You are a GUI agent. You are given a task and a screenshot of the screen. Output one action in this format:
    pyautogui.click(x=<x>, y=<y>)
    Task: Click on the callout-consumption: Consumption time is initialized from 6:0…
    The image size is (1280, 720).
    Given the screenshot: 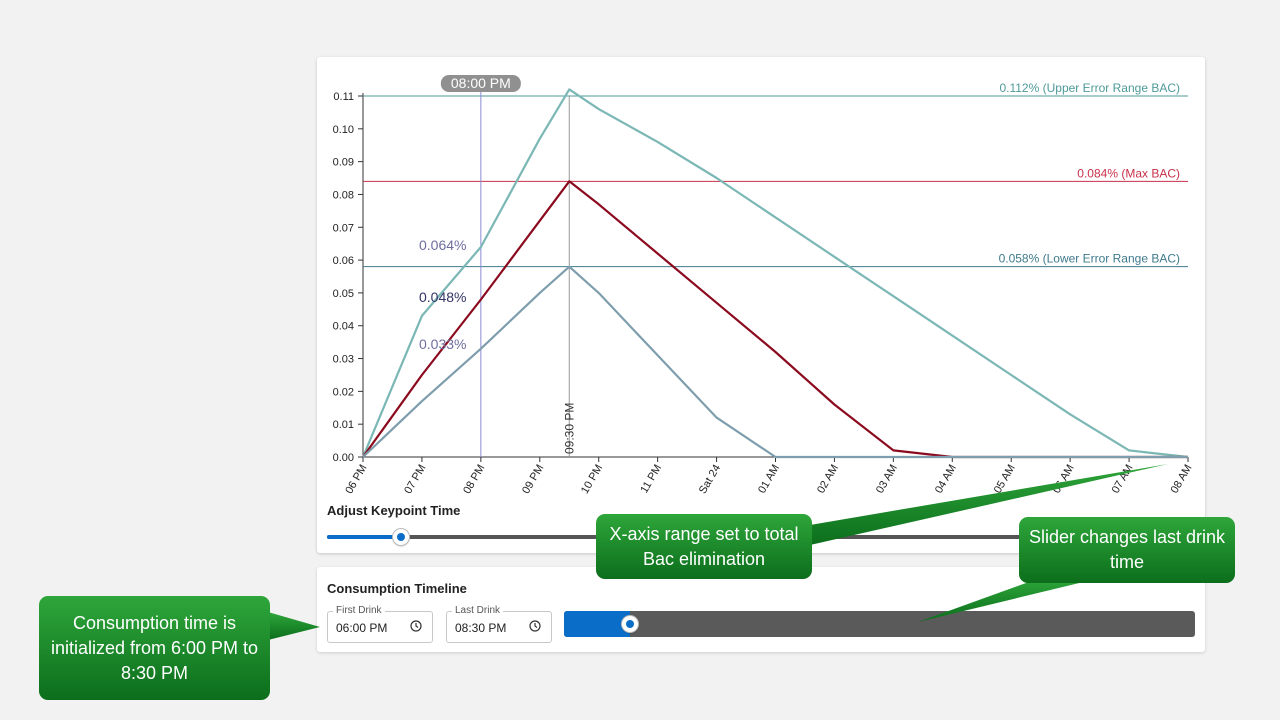 What is the action you would take?
    pyautogui.click(x=154, y=648)
    